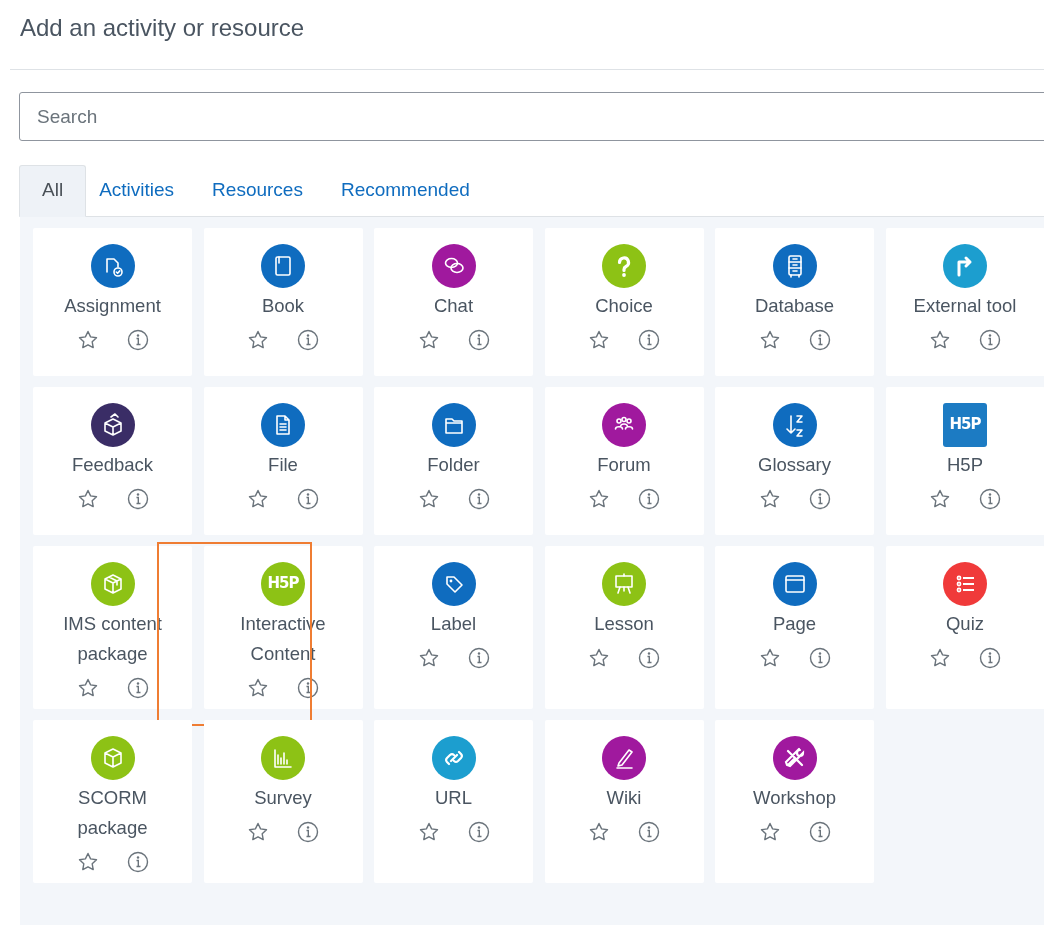  I want to click on activity-card: Book, so click(283, 301).